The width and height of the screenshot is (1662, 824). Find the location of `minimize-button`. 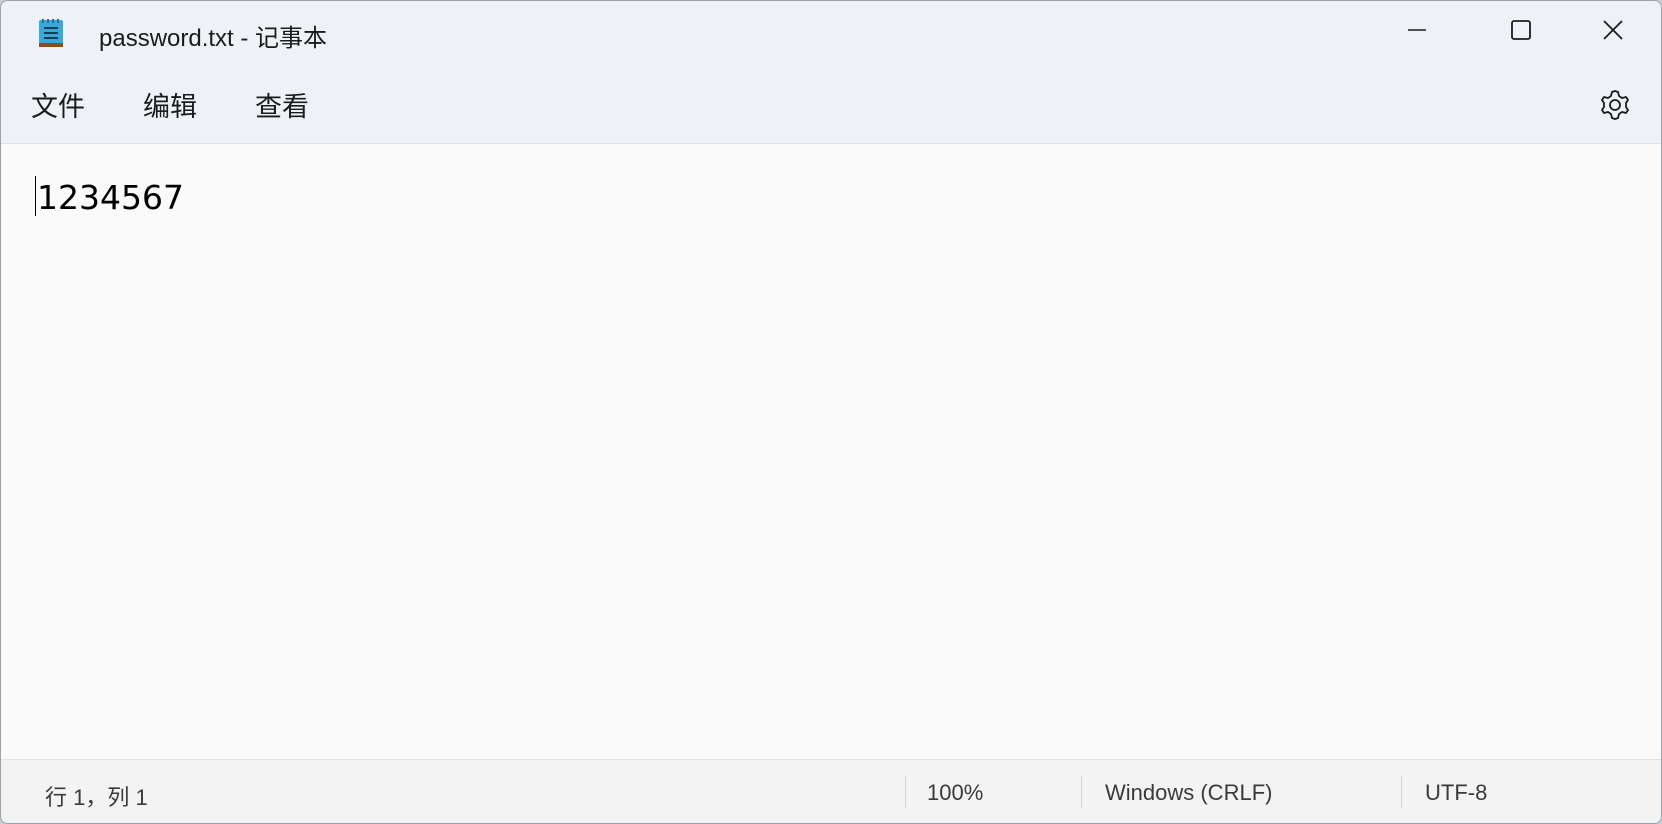

minimize-button is located at coordinates (1417, 30).